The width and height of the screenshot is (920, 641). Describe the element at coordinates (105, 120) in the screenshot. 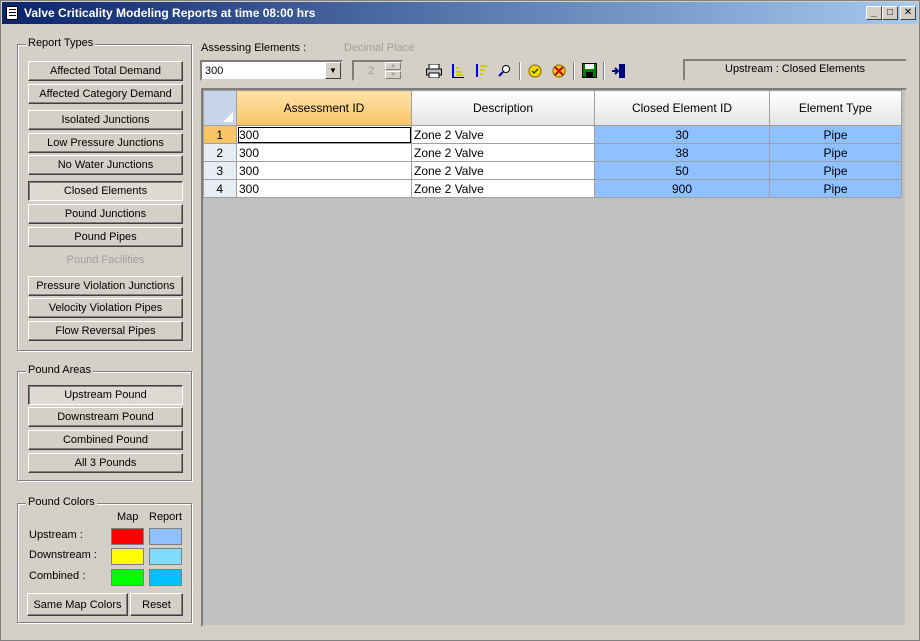

I see `isolated-junctions-button: Isolated Junctions` at that location.